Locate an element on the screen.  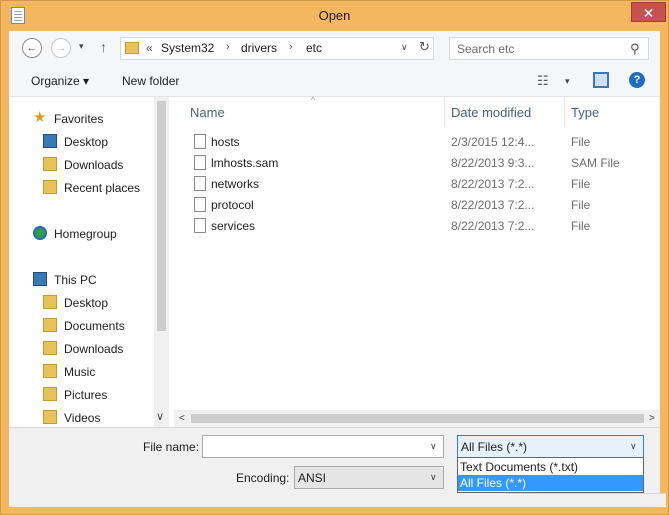
nav-item-label: Recent places is located at coordinates (102, 188).